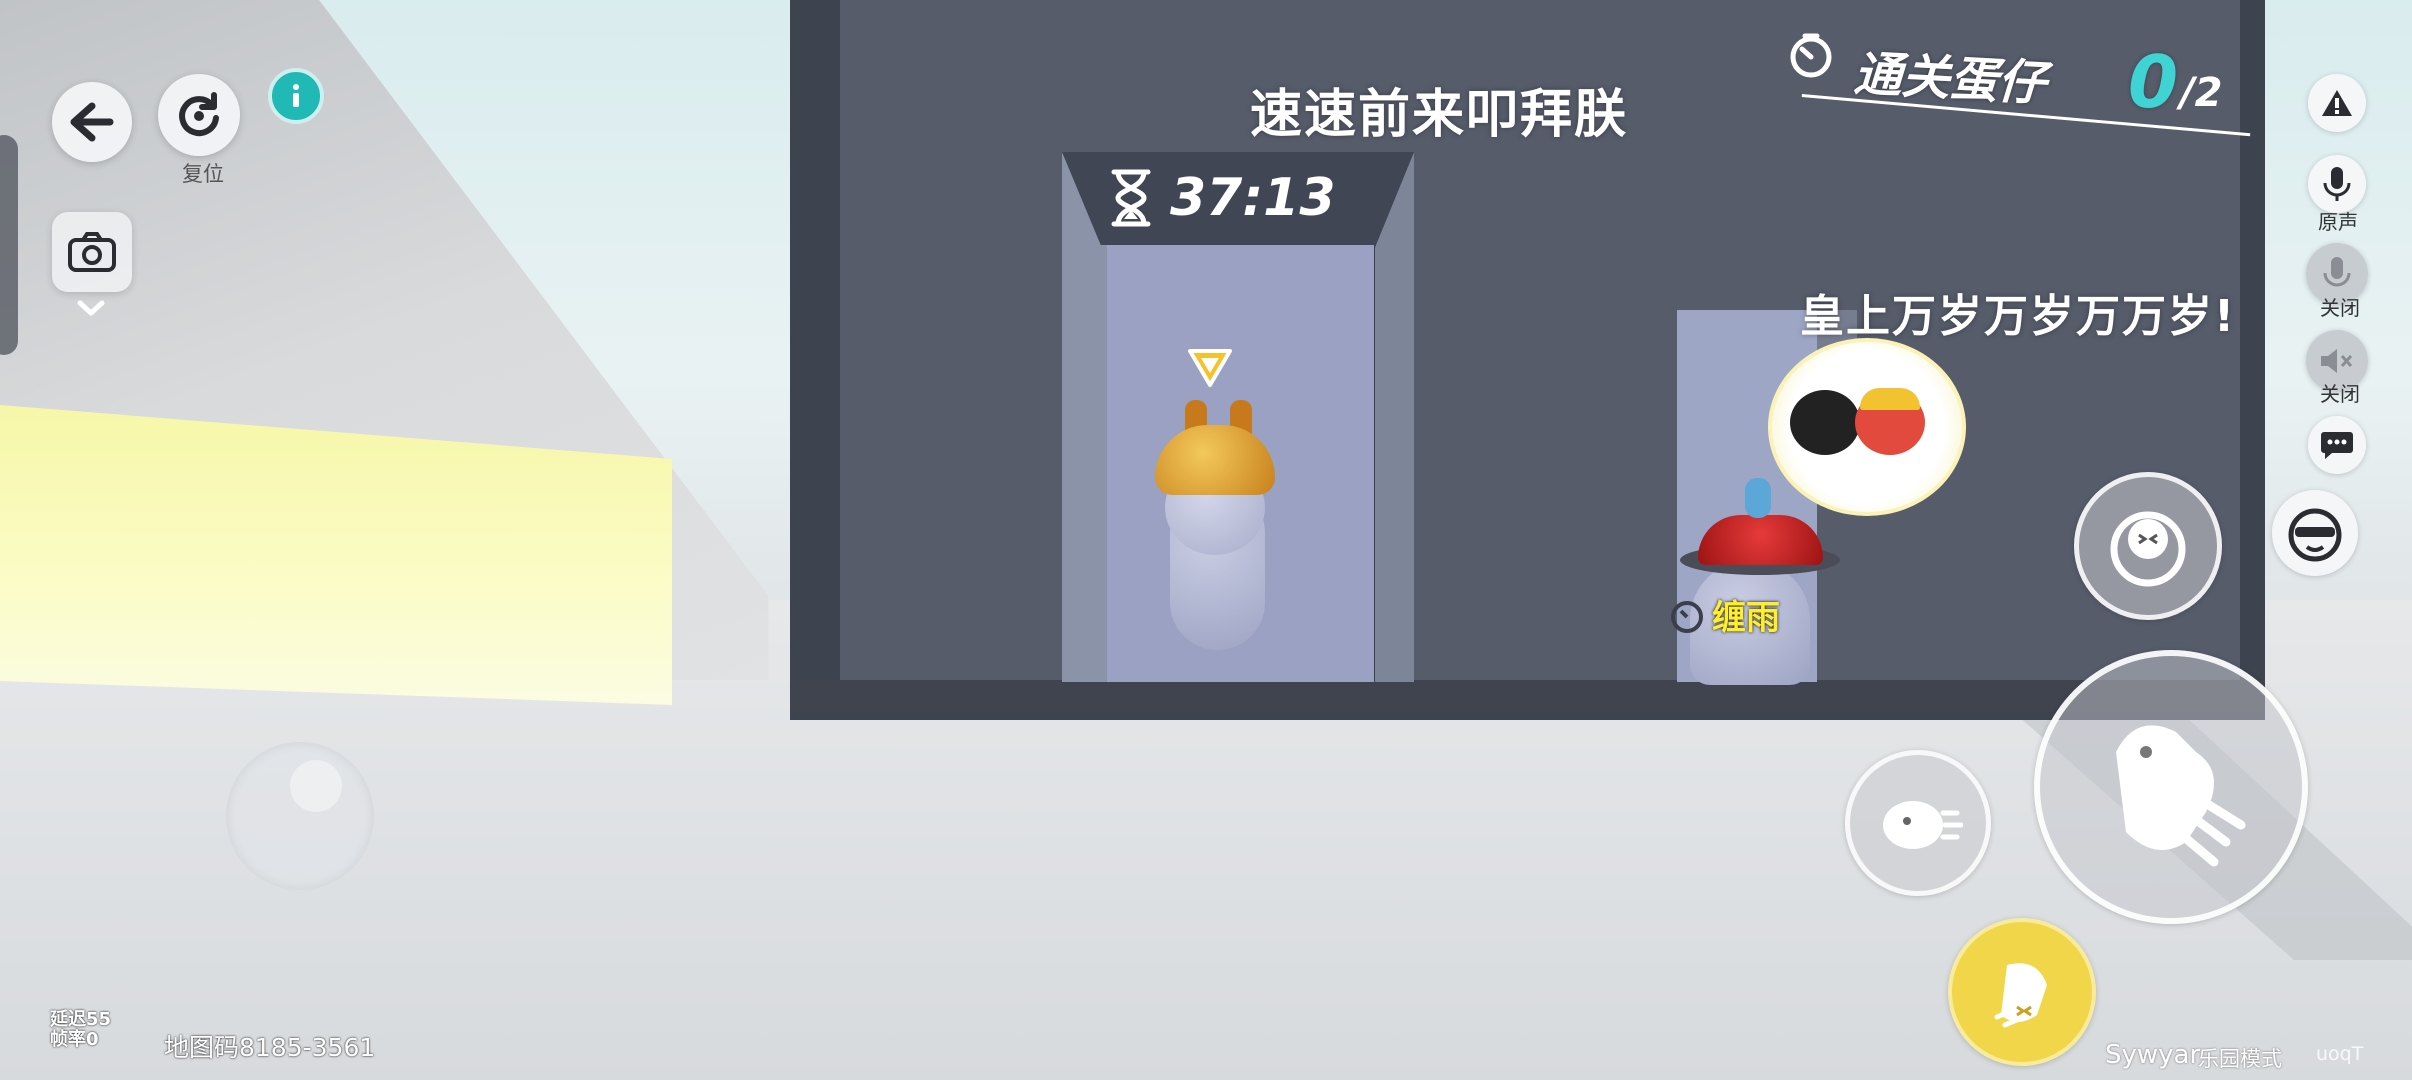  I want to click on mic-icon, so click(2337, 184).